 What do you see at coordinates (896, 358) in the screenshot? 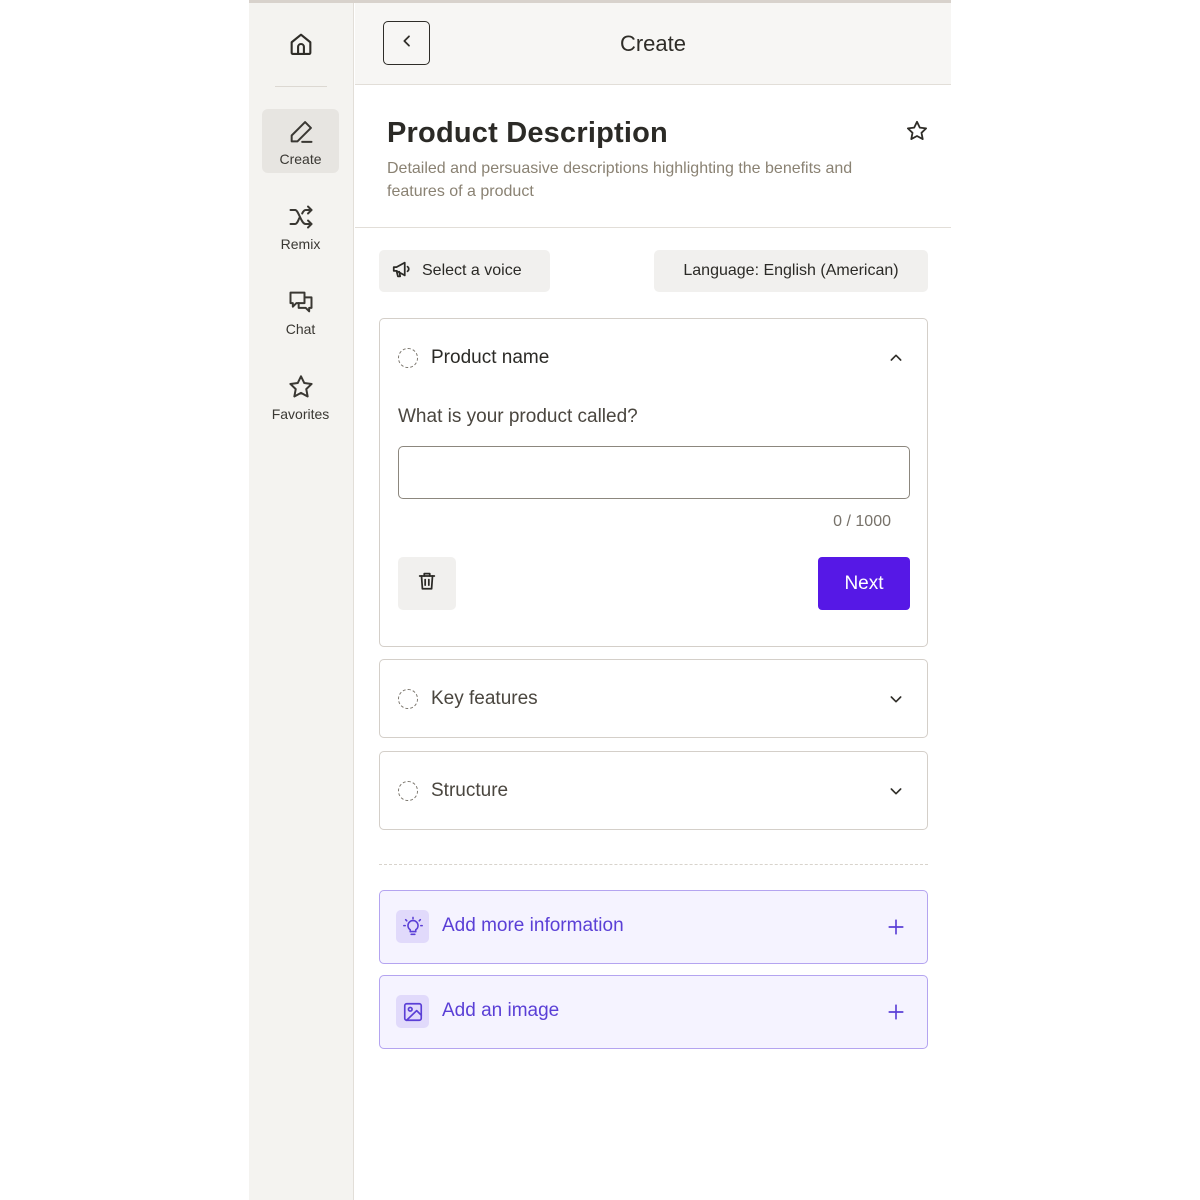
I see `chevron-up-icon` at bounding box center [896, 358].